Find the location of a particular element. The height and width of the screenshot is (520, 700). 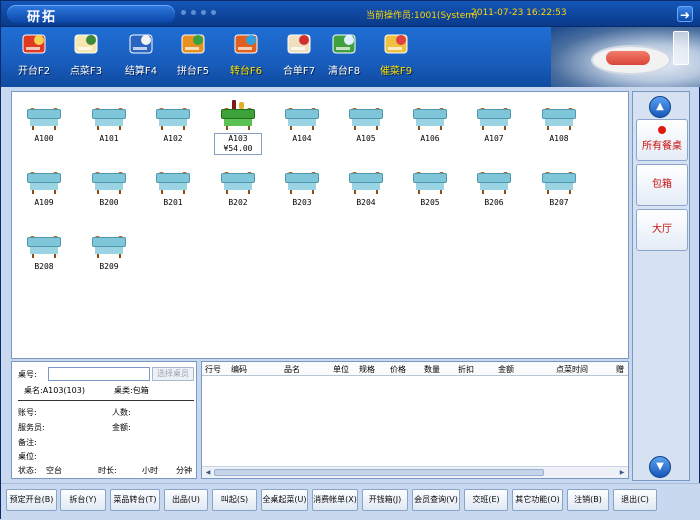

select-table-button: 选择桌员 is located at coordinates (173, 374).